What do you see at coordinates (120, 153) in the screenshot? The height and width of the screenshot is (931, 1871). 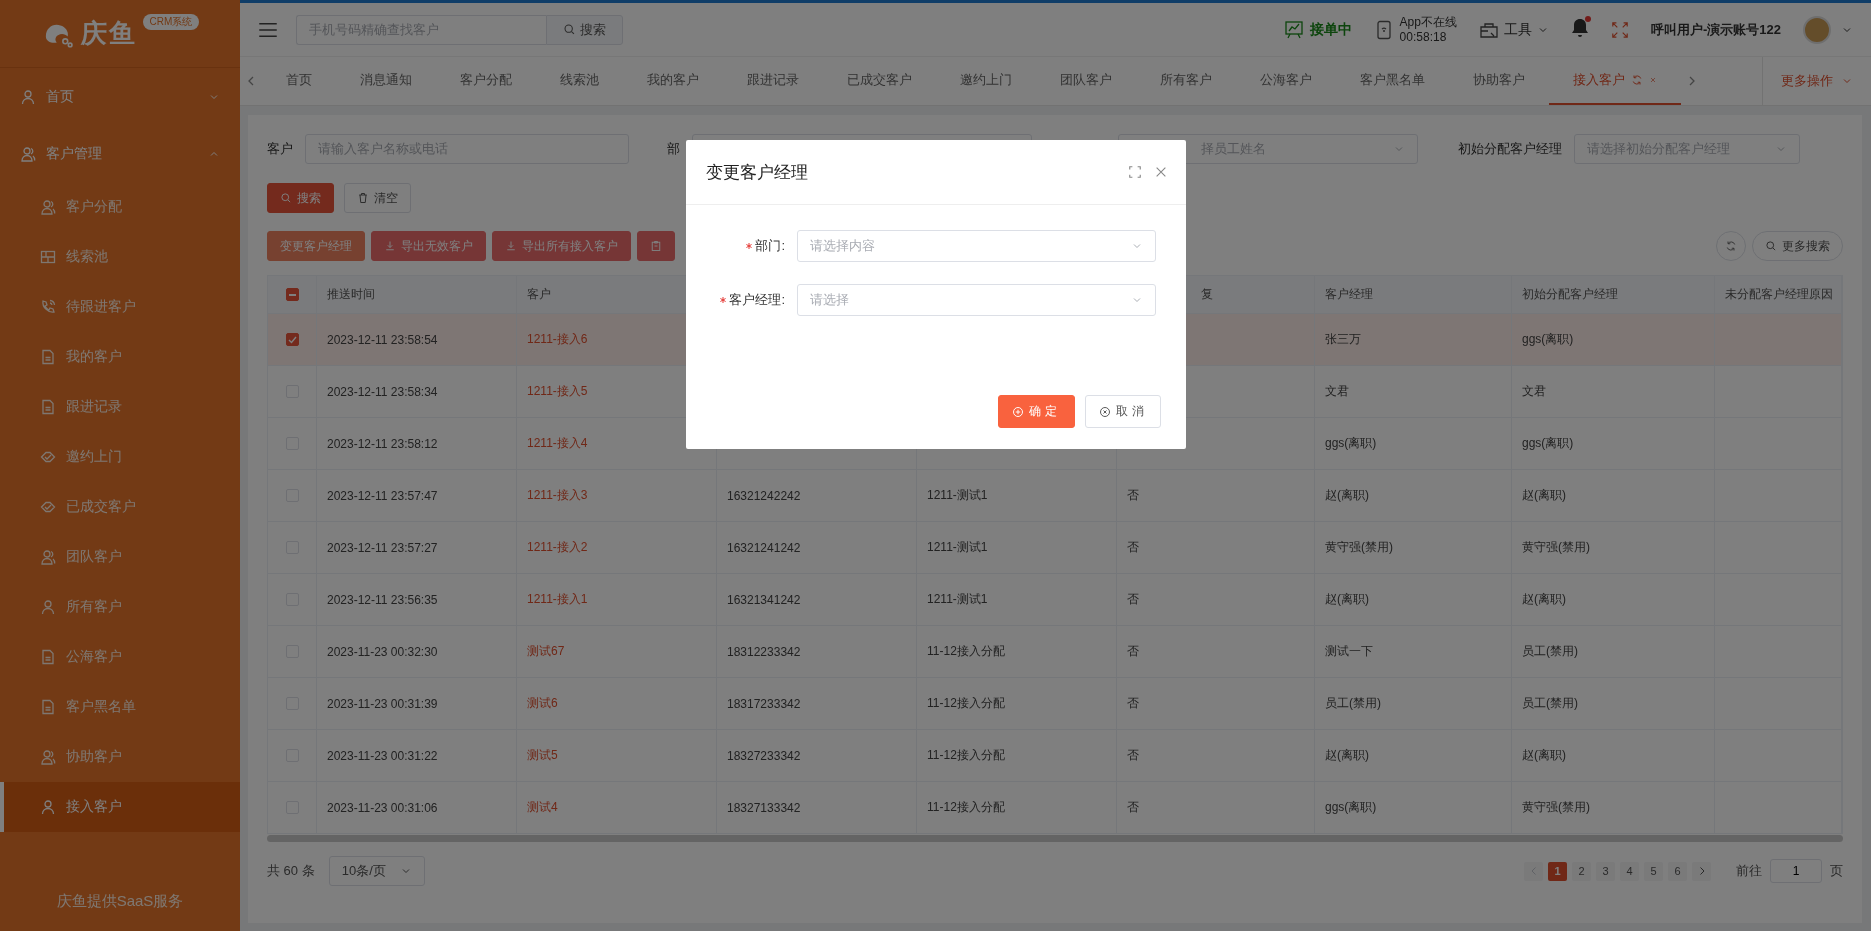 I see `sidebar-menu-item: 客户管理` at bounding box center [120, 153].